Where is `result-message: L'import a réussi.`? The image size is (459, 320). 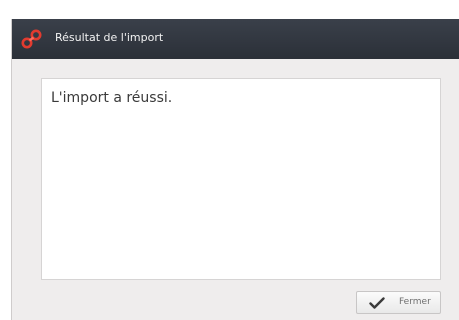 result-message: L'import a réussi. is located at coordinates (112, 98).